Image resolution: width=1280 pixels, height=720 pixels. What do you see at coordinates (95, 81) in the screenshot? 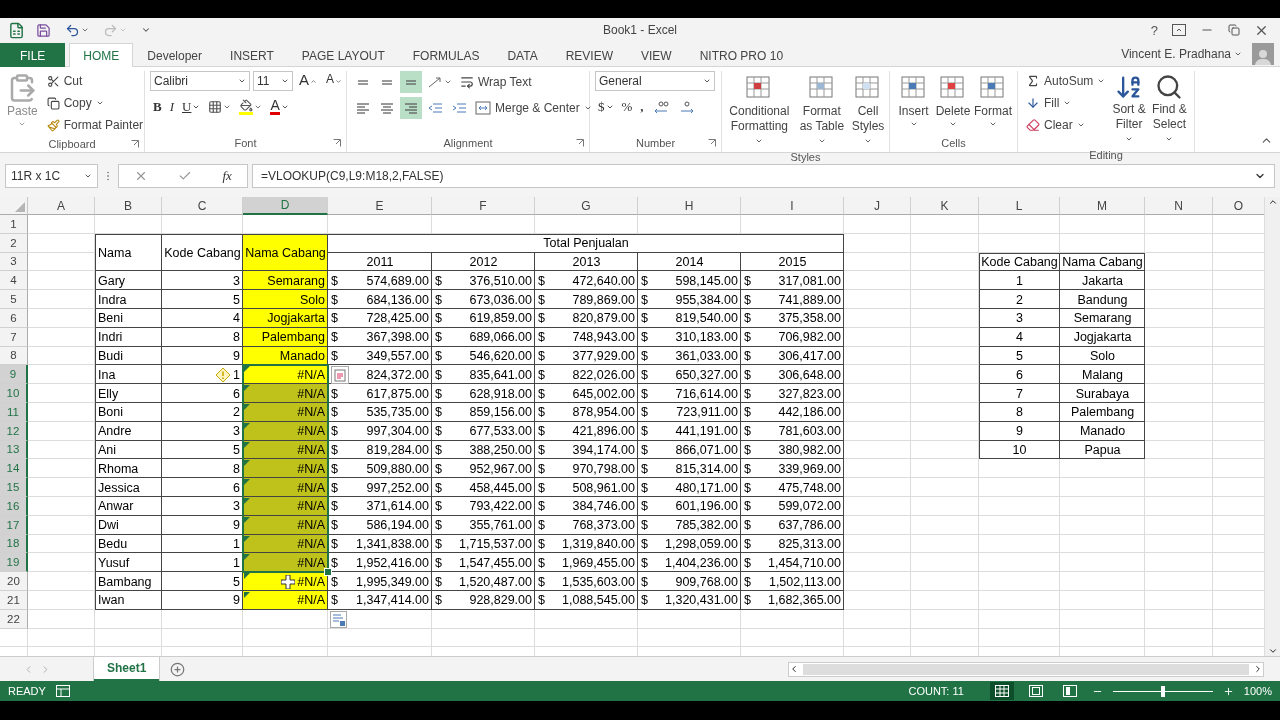
I see `cut-button: Cut` at bounding box center [95, 81].